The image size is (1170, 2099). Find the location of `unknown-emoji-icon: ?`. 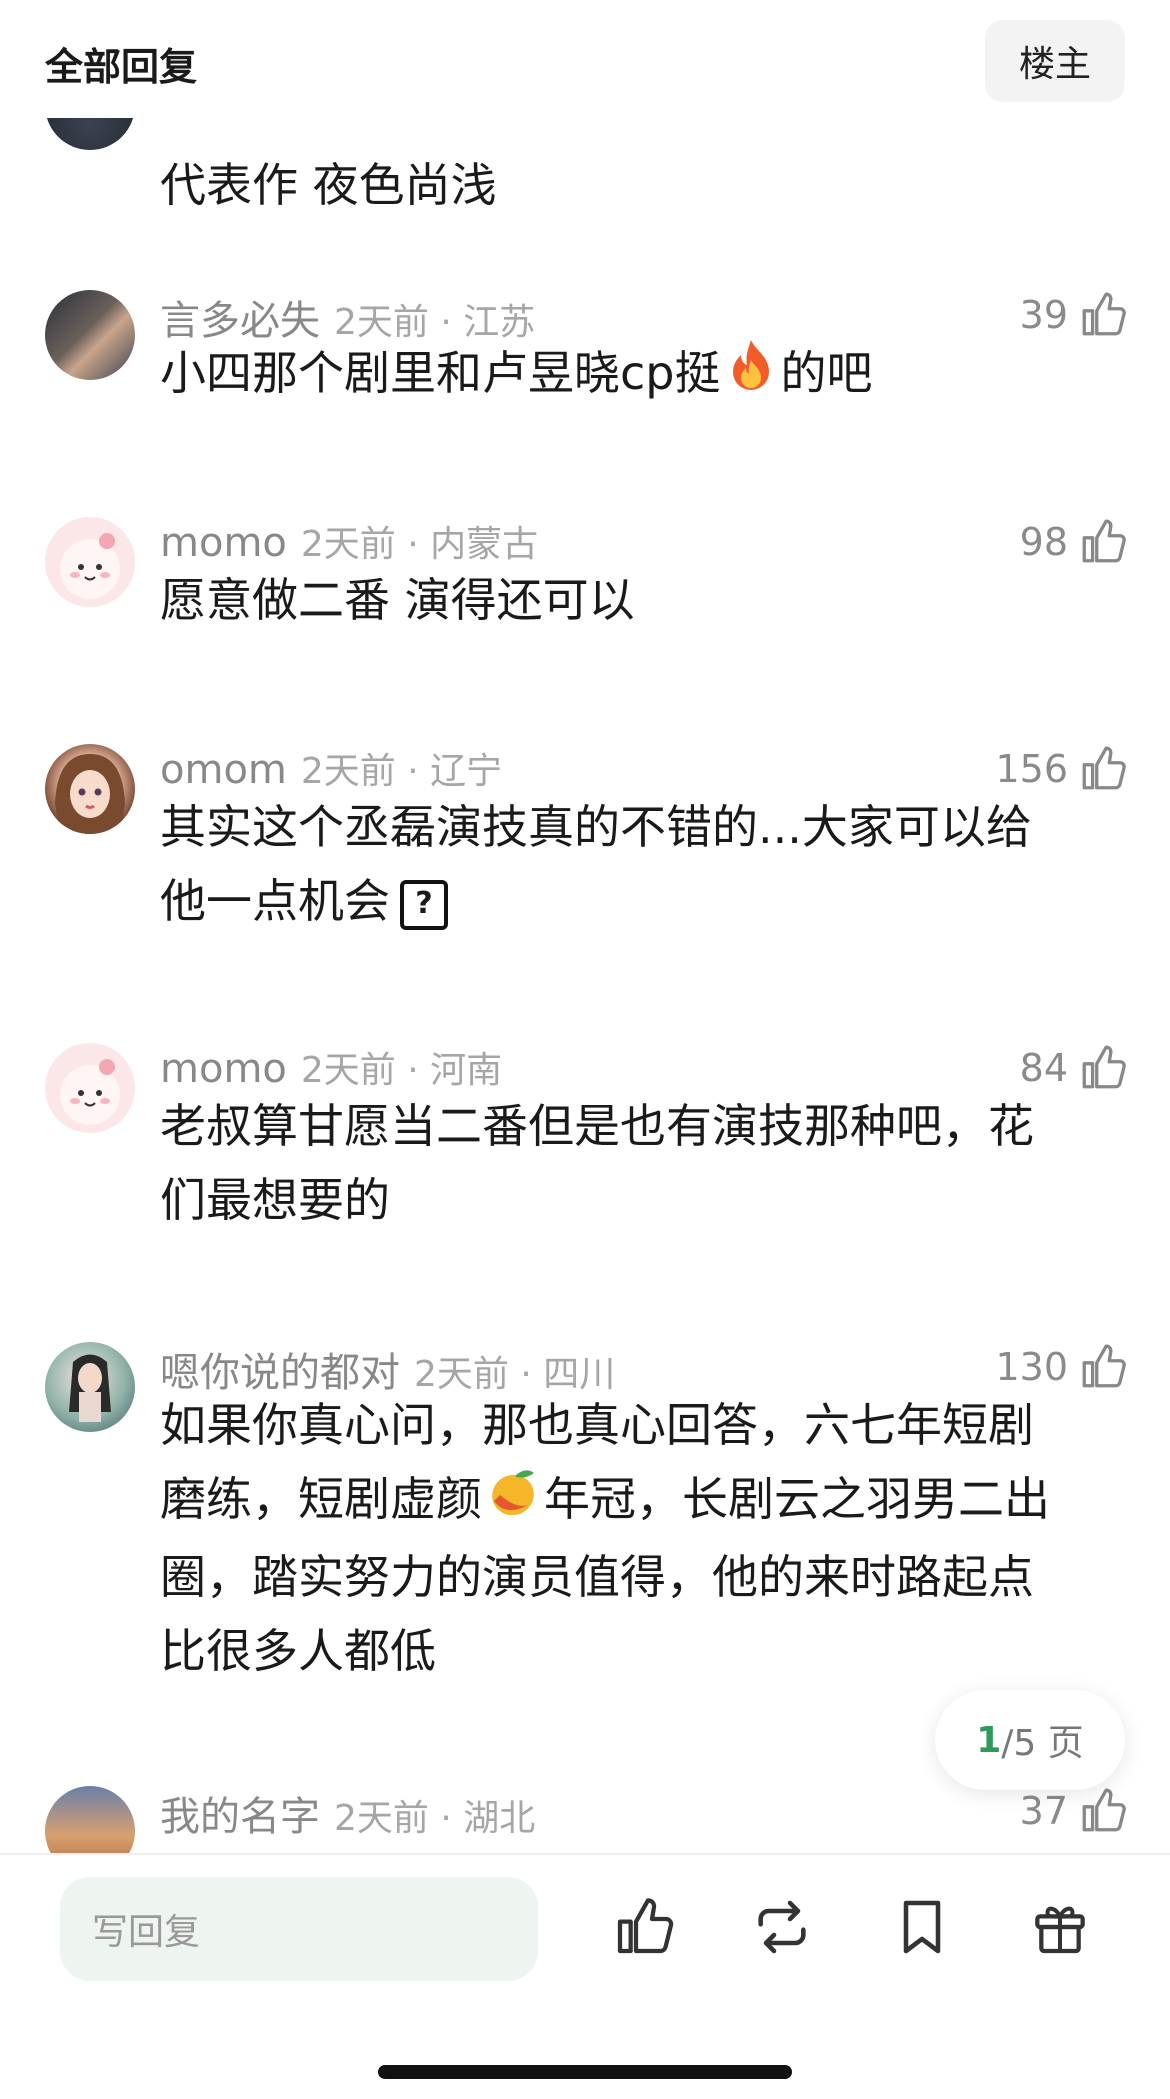

unknown-emoji-icon: ? is located at coordinates (424, 904).